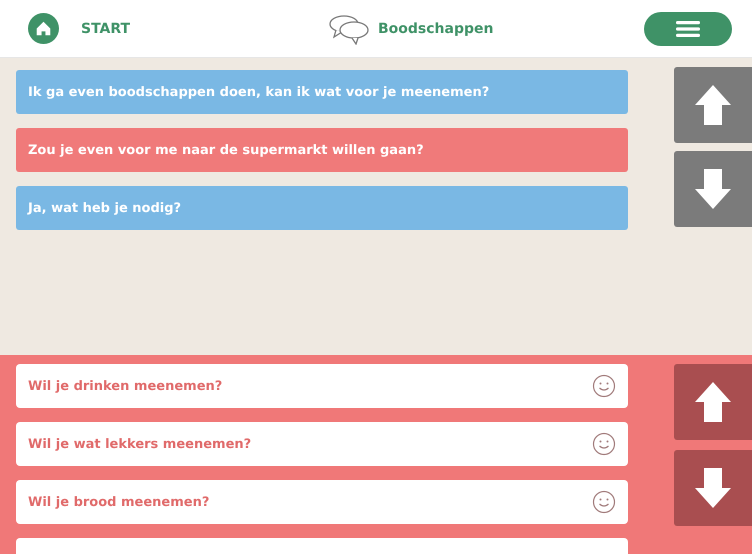 Image resolution: width=752 pixels, height=554 pixels. What do you see at coordinates (436, 28) in the screenshot?
I see `page-title: Boodschappen` at bounding box center [436, 28].